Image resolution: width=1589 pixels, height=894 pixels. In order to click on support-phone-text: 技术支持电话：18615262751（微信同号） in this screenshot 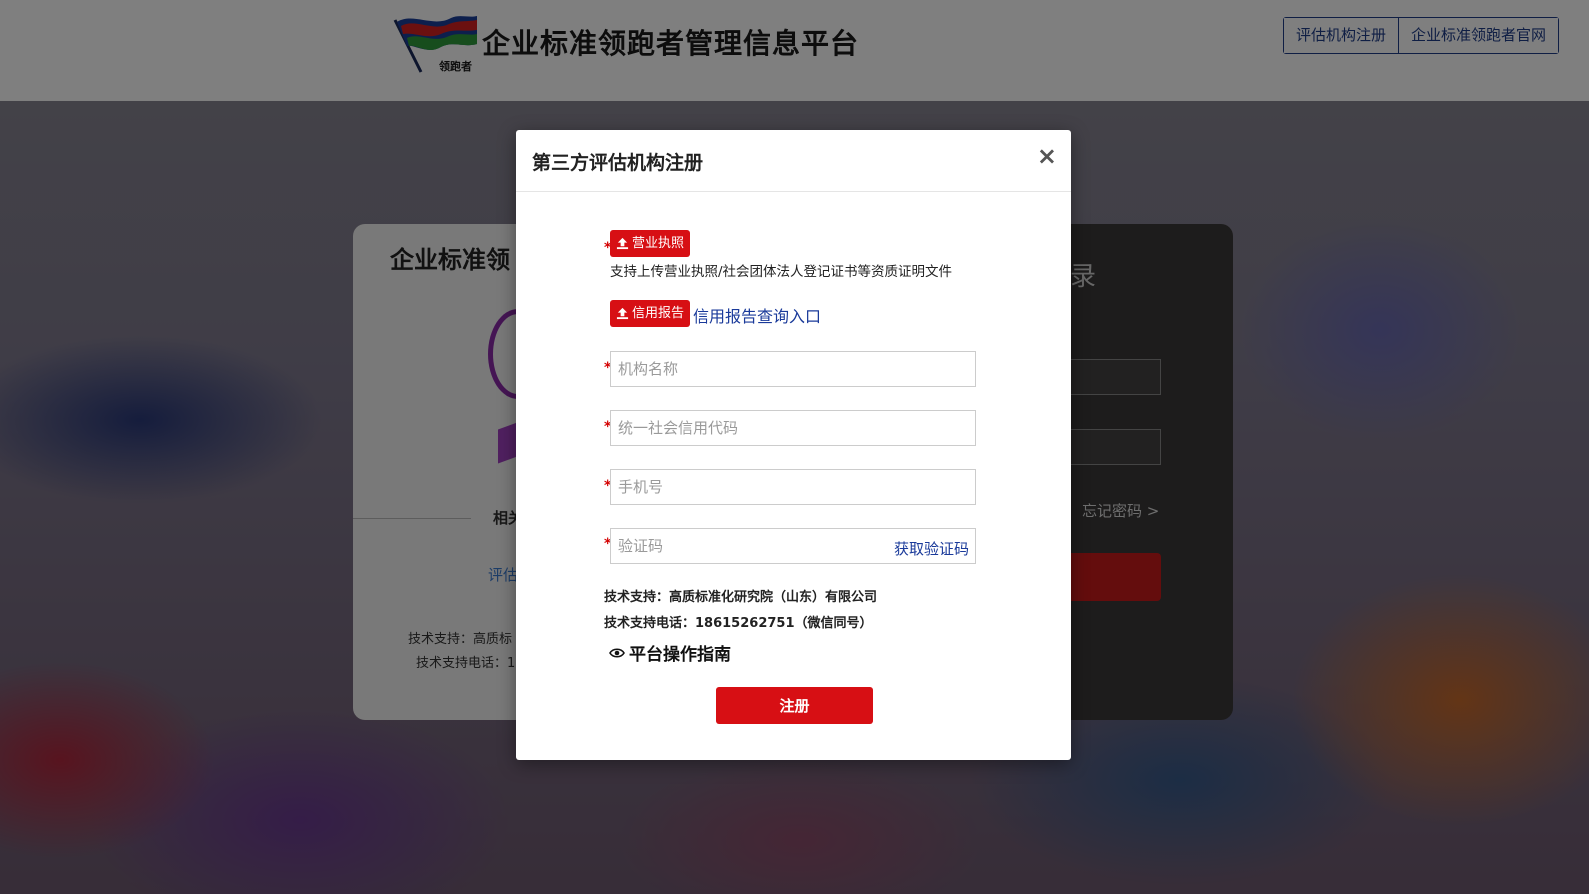, I will do `click(738, 623)`.